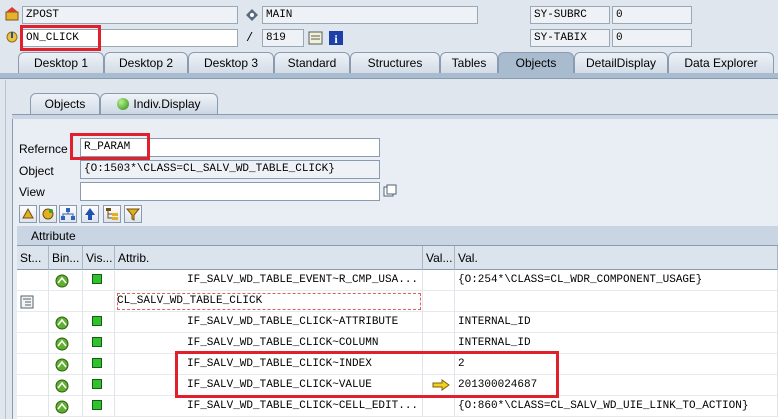 The width and height of the screenshot is (778, 419). Describe the element at coordinates (652, 15) in the screenshot. I see `sysfield-value-1: 0` at that location.